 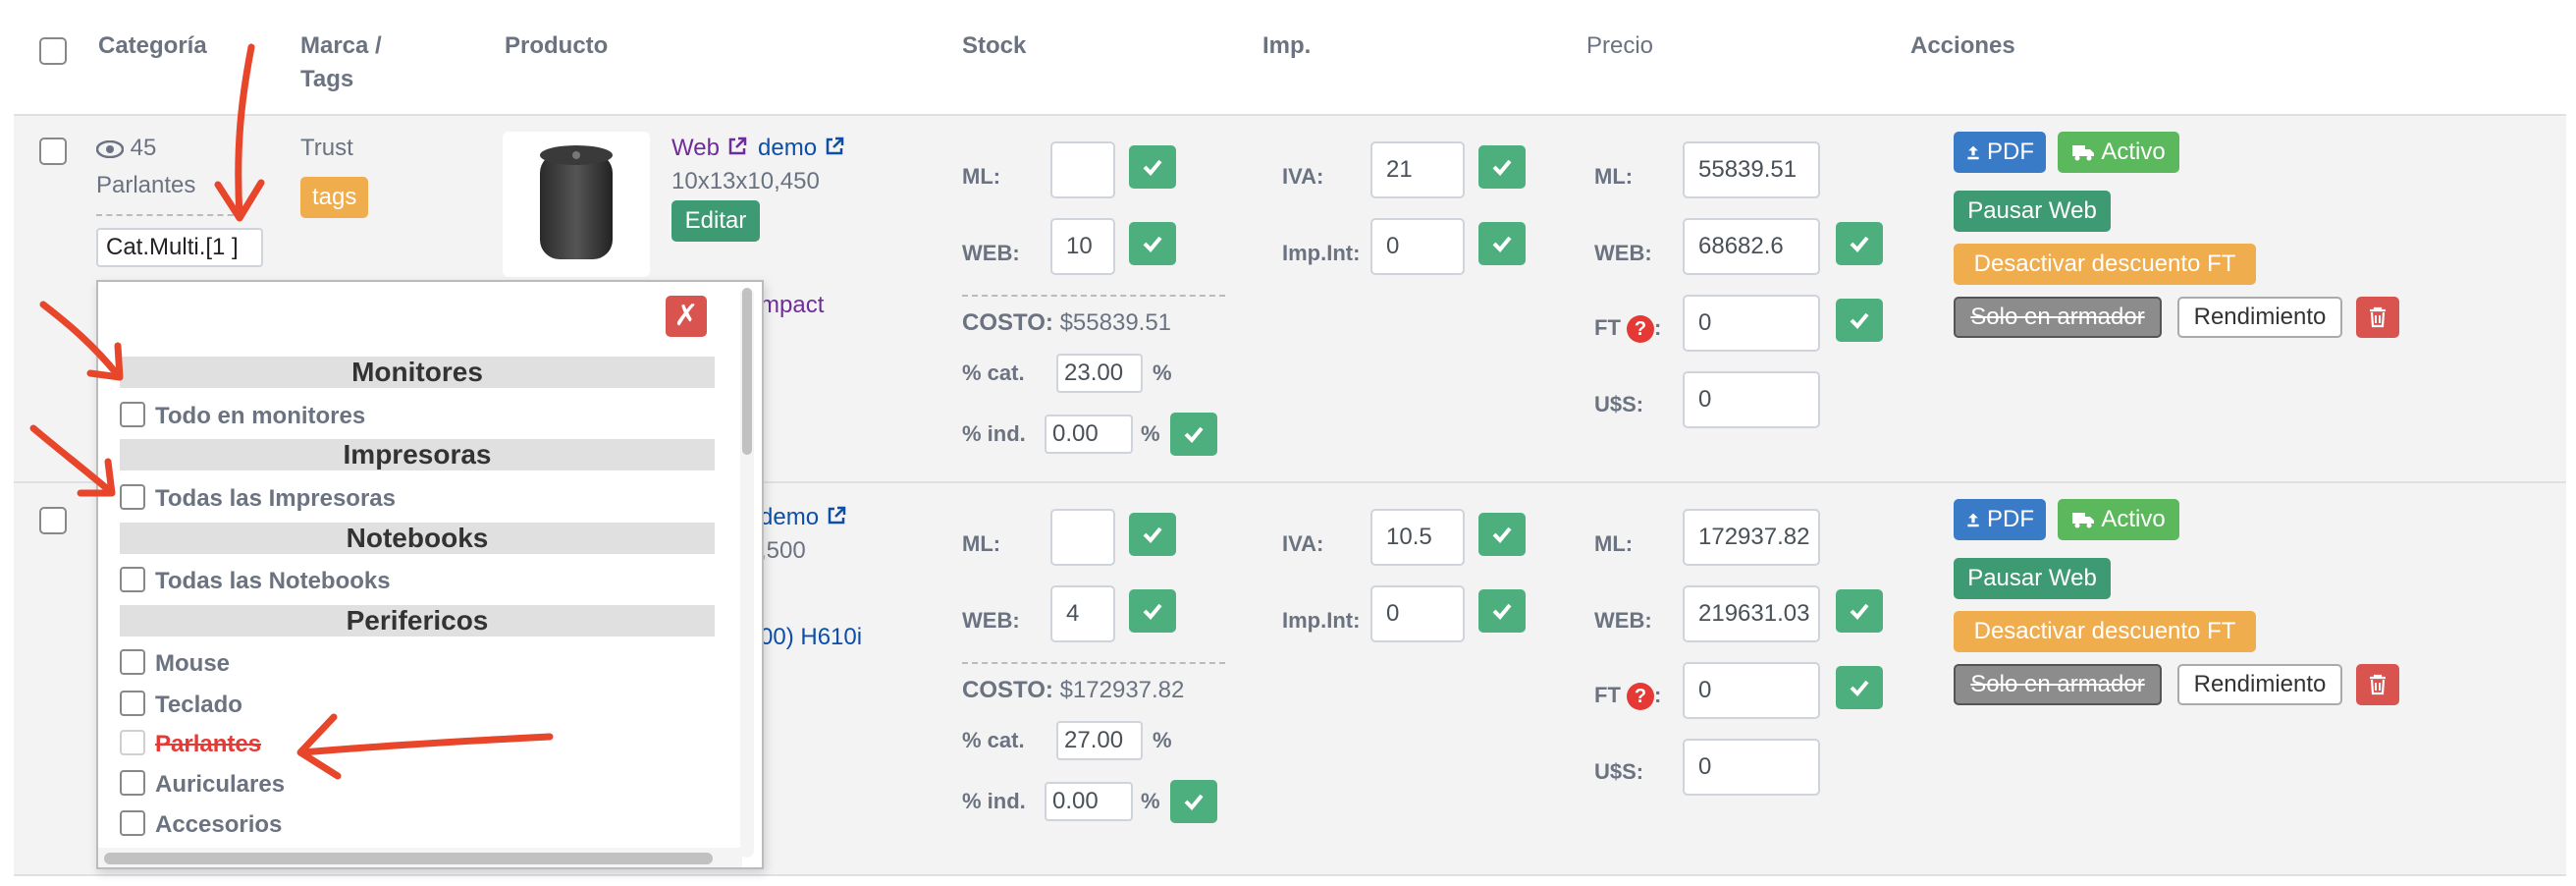 What do you see at coordinates (152, 46) in the screenshot?
I see `header-categoria: Categoría` at bounding box center [152, 46].